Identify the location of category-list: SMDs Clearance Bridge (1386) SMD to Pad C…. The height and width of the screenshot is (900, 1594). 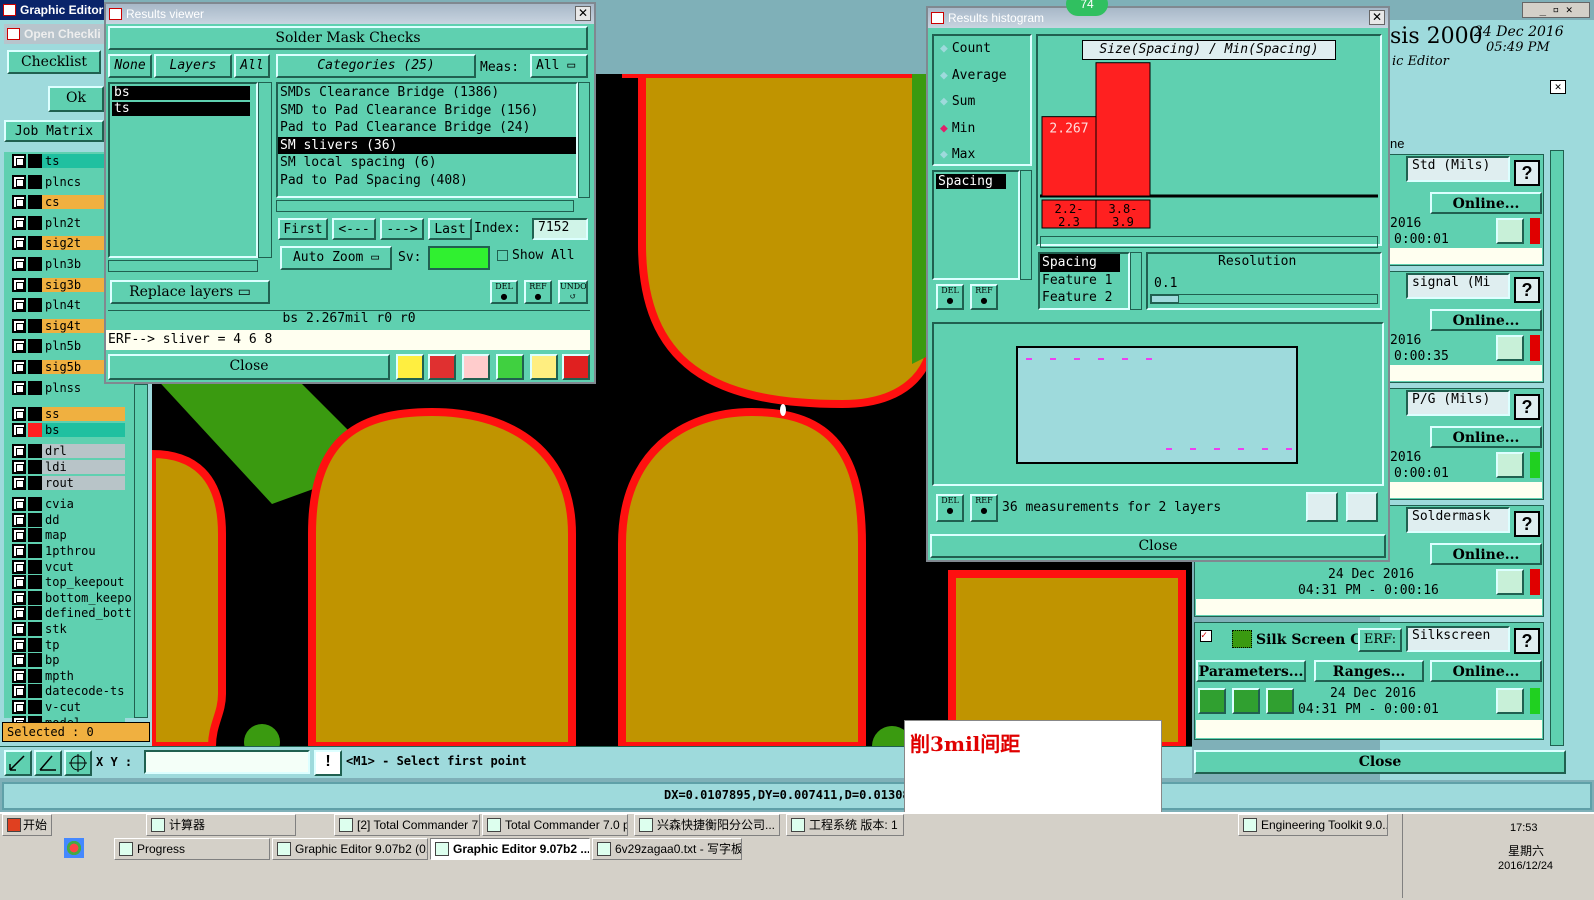
(427, 140).